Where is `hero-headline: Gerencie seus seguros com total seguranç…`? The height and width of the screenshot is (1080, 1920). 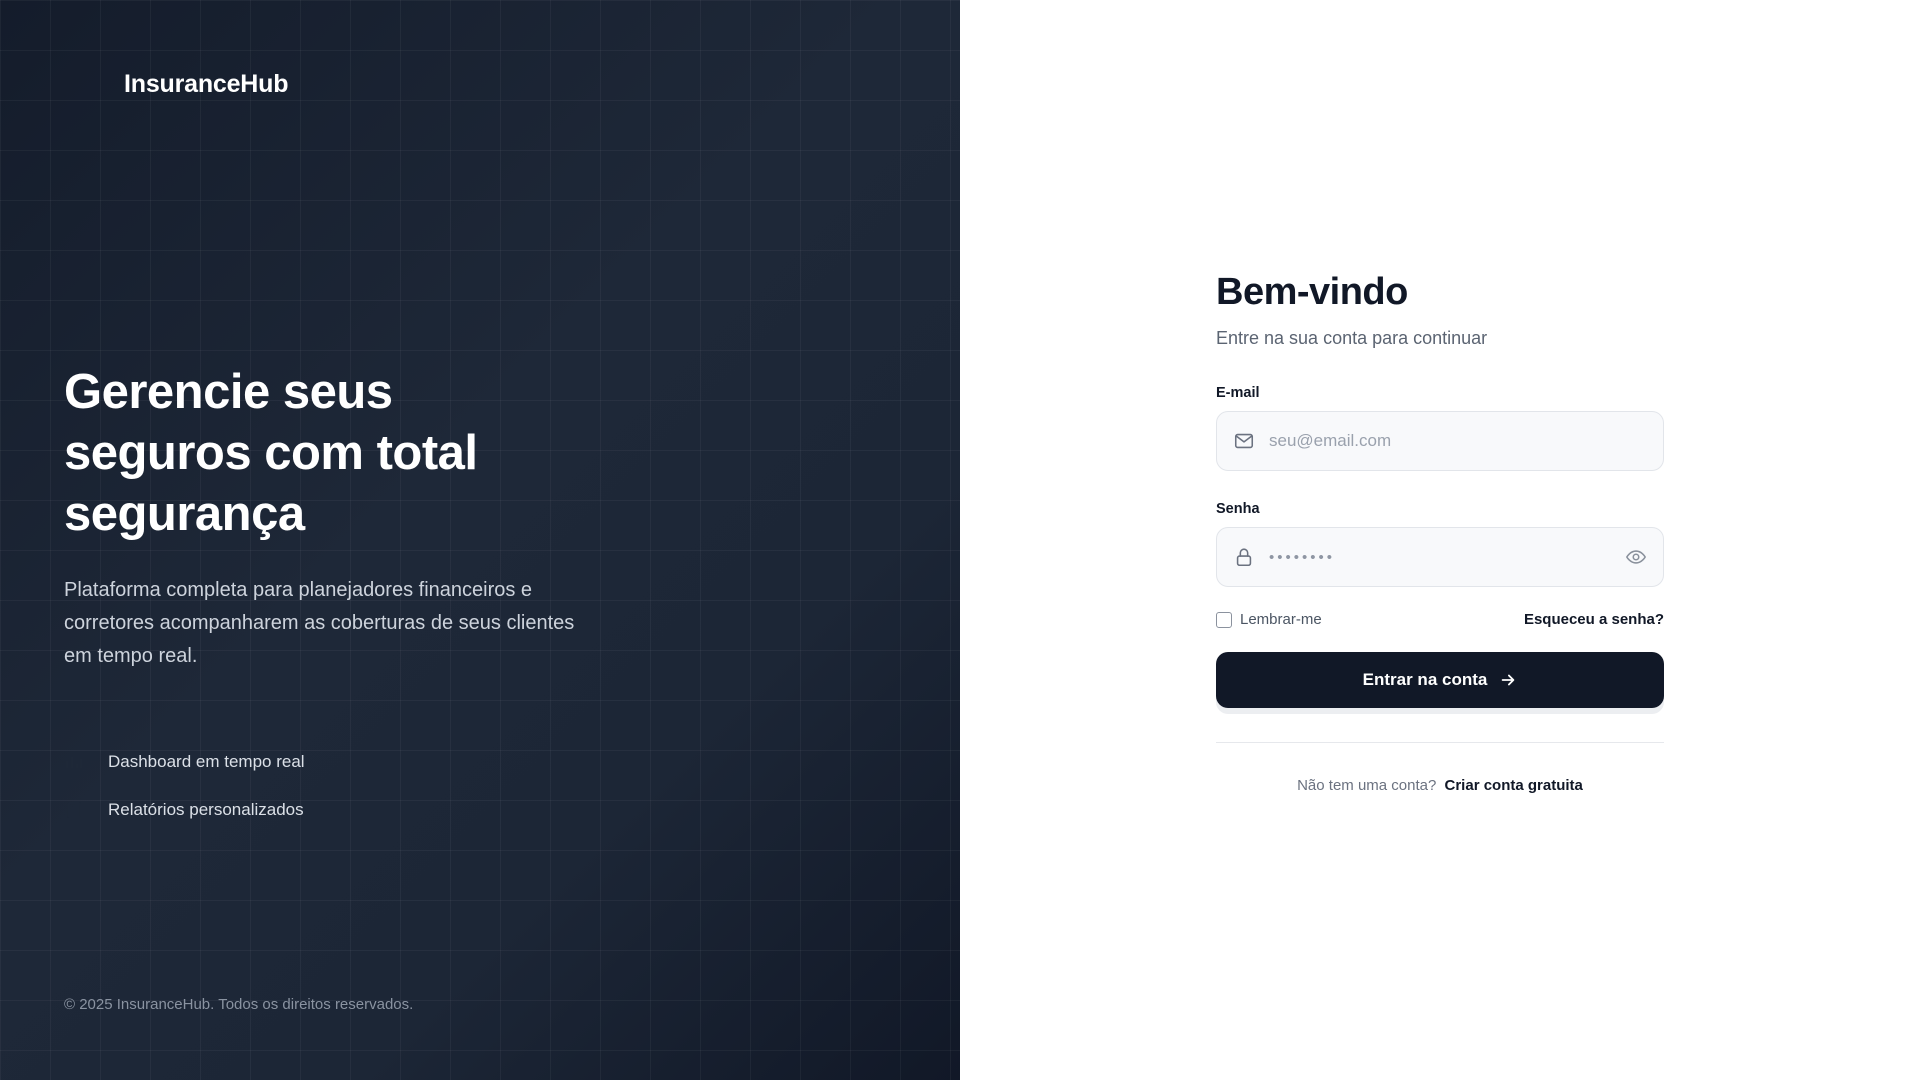 hero-headline: Gerencie seus seguros com total seguranç… is located at coordinates (271, 453).